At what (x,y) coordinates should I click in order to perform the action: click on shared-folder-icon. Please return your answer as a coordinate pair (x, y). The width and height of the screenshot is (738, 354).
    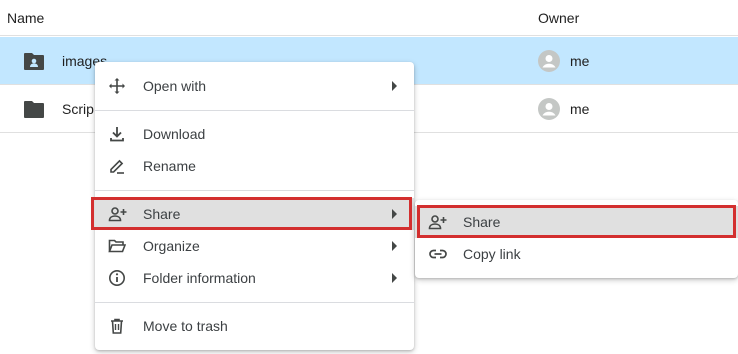
    Looking at the image, I should click on (34, 61).